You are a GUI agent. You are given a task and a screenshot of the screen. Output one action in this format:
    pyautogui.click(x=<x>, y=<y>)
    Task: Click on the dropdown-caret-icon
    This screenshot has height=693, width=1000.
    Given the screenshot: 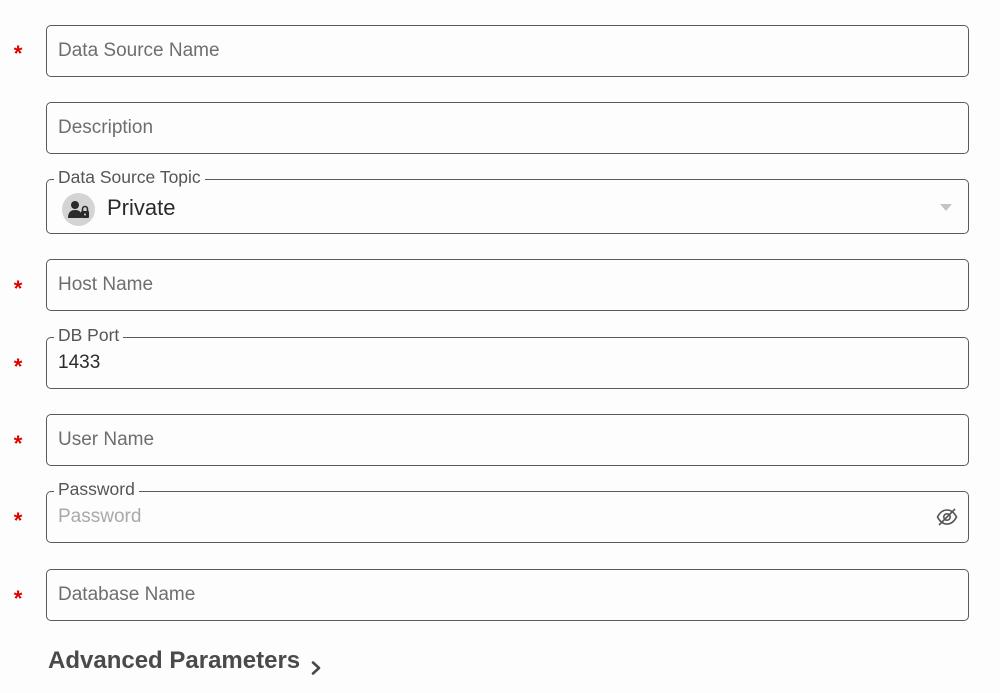 What is the action you would take?
    pyautogui.click(x=946, y=207)
    